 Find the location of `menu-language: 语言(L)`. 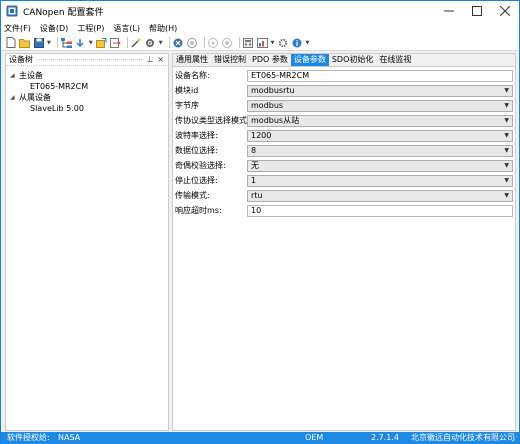

menu-language: 语言(L) is located at coordinates (126, 28).